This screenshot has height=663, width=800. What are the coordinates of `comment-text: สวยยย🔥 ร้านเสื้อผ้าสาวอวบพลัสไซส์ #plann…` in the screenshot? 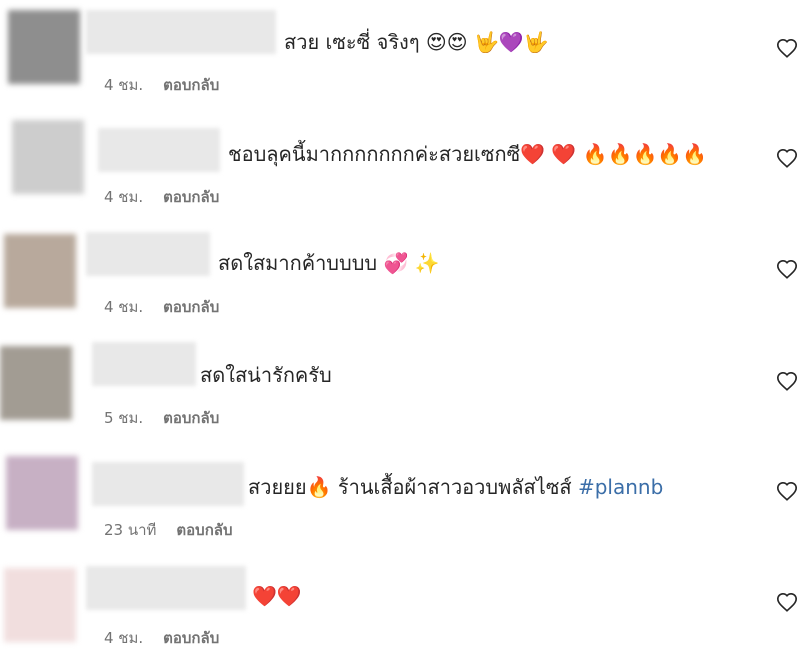 It's located at (456, 487).